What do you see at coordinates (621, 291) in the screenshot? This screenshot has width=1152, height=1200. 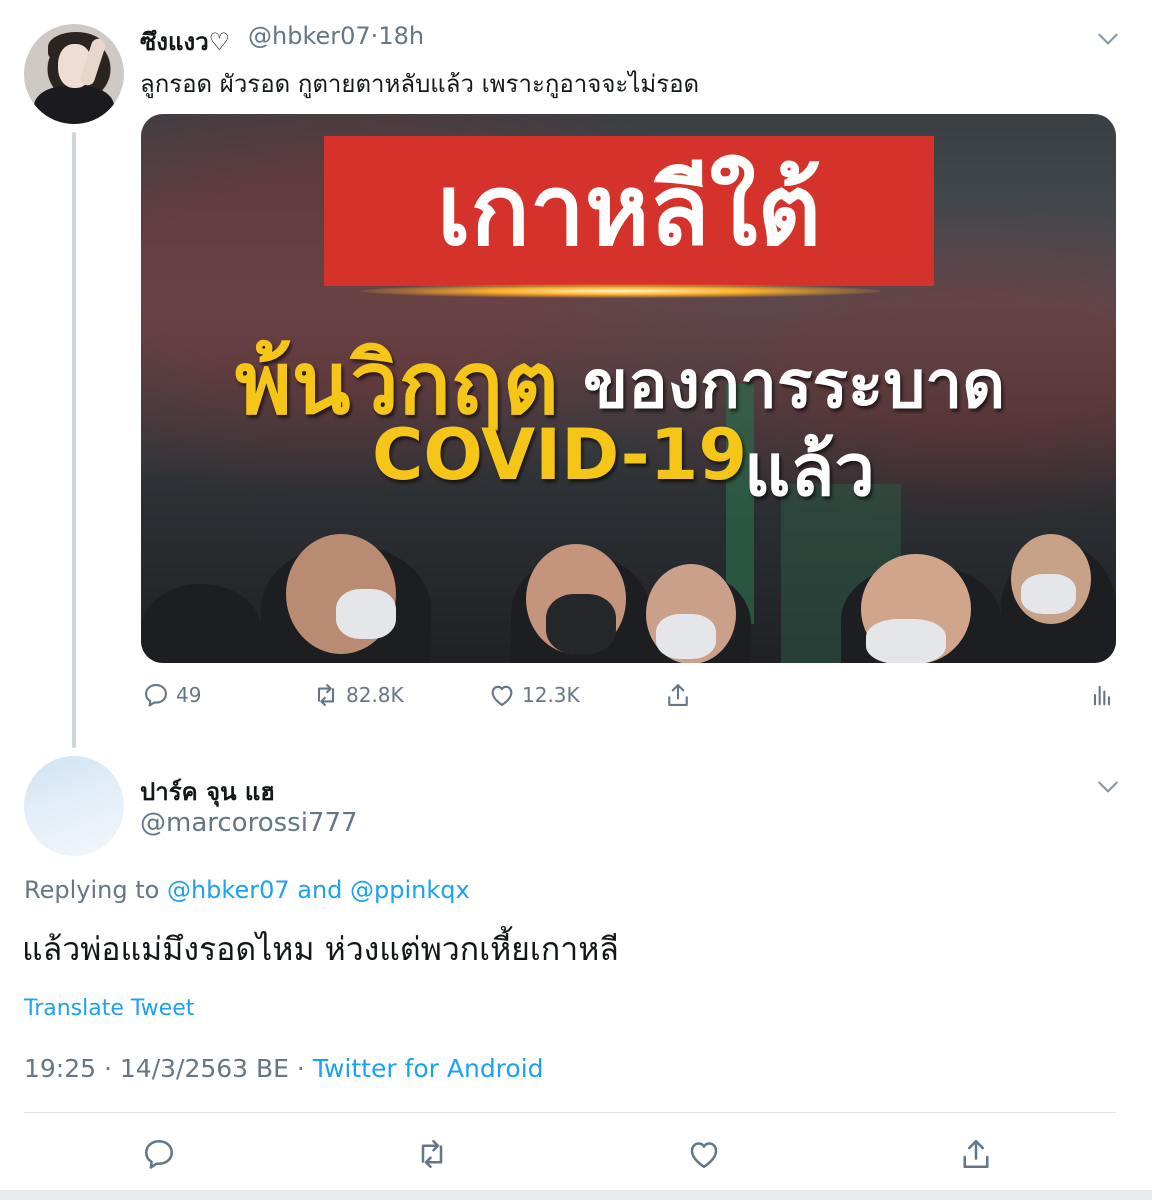 I see `media-glow` at bounding box center [621, 291].